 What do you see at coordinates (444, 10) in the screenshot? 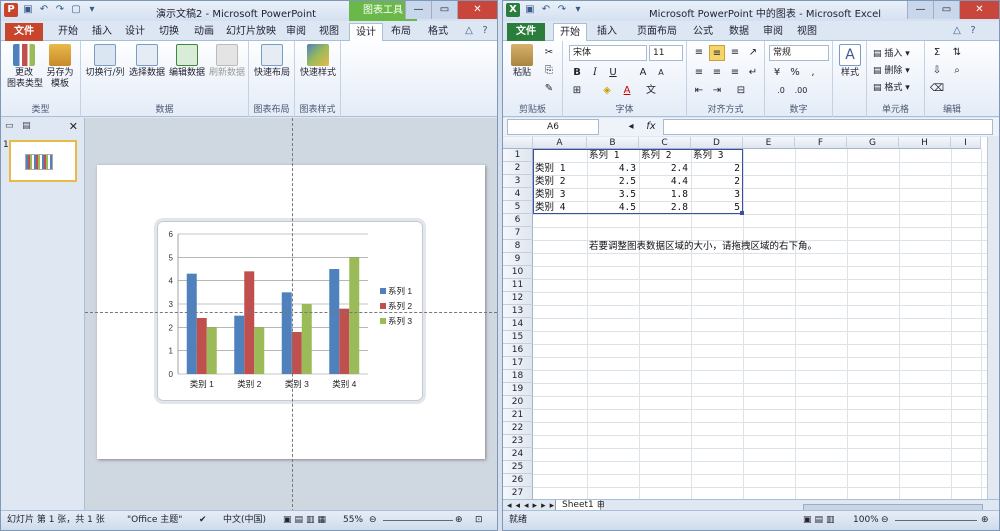
I see `maximize-button: ▭` at bounding box center [444, 10].